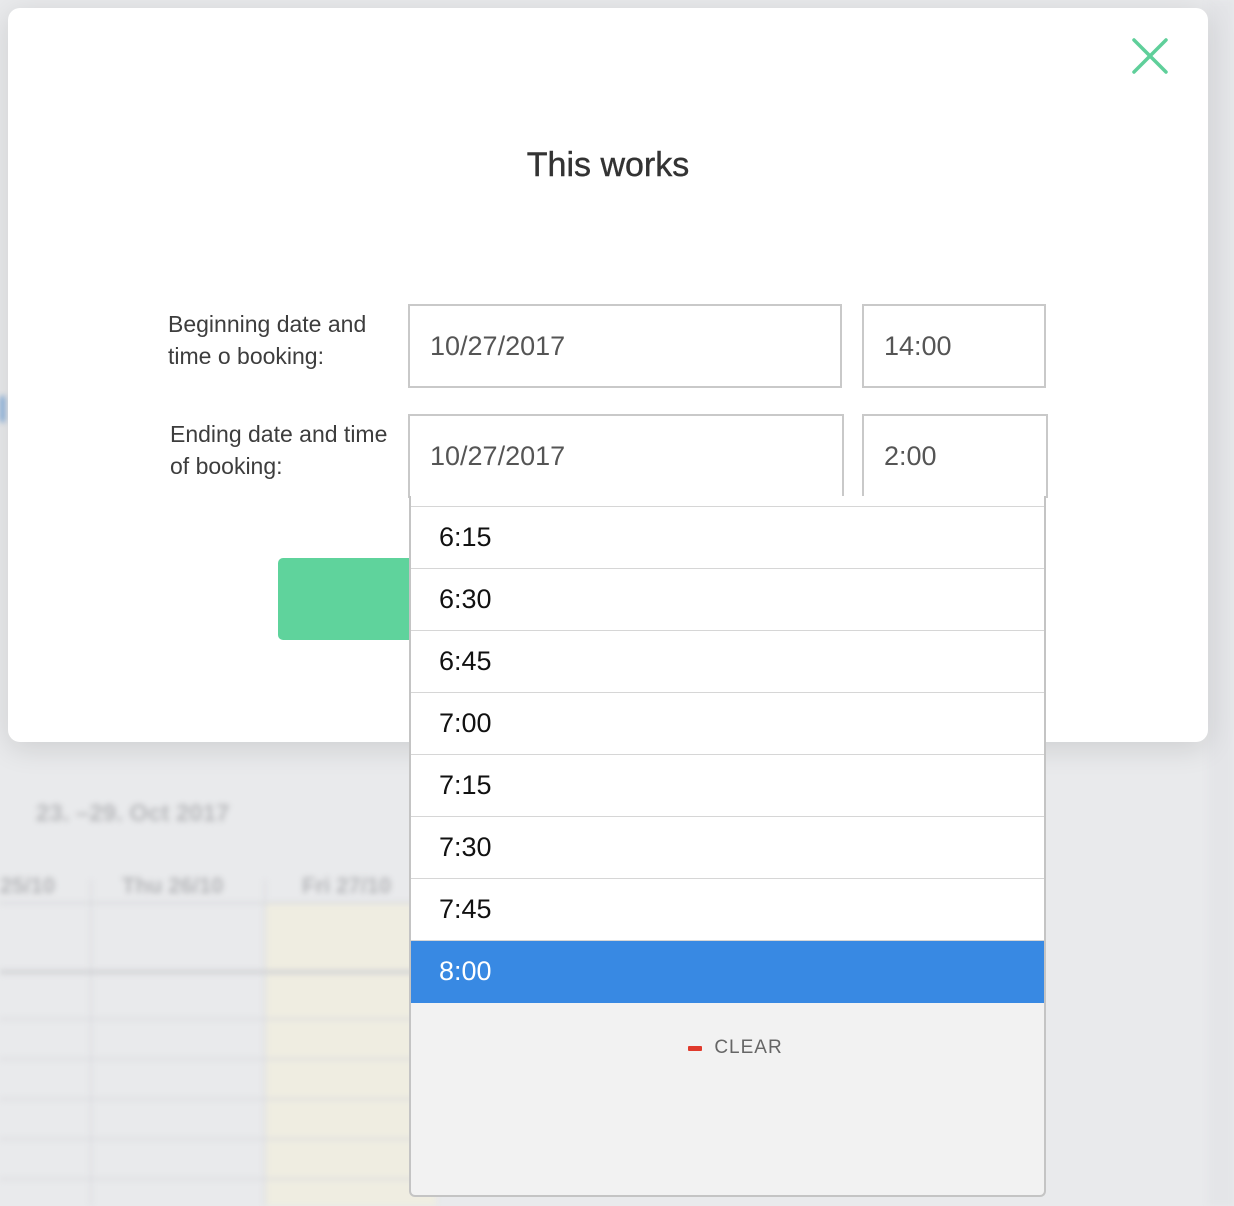 The image size is (1234, 1206). I want to click on beginning-time-input, so click(954, 346).